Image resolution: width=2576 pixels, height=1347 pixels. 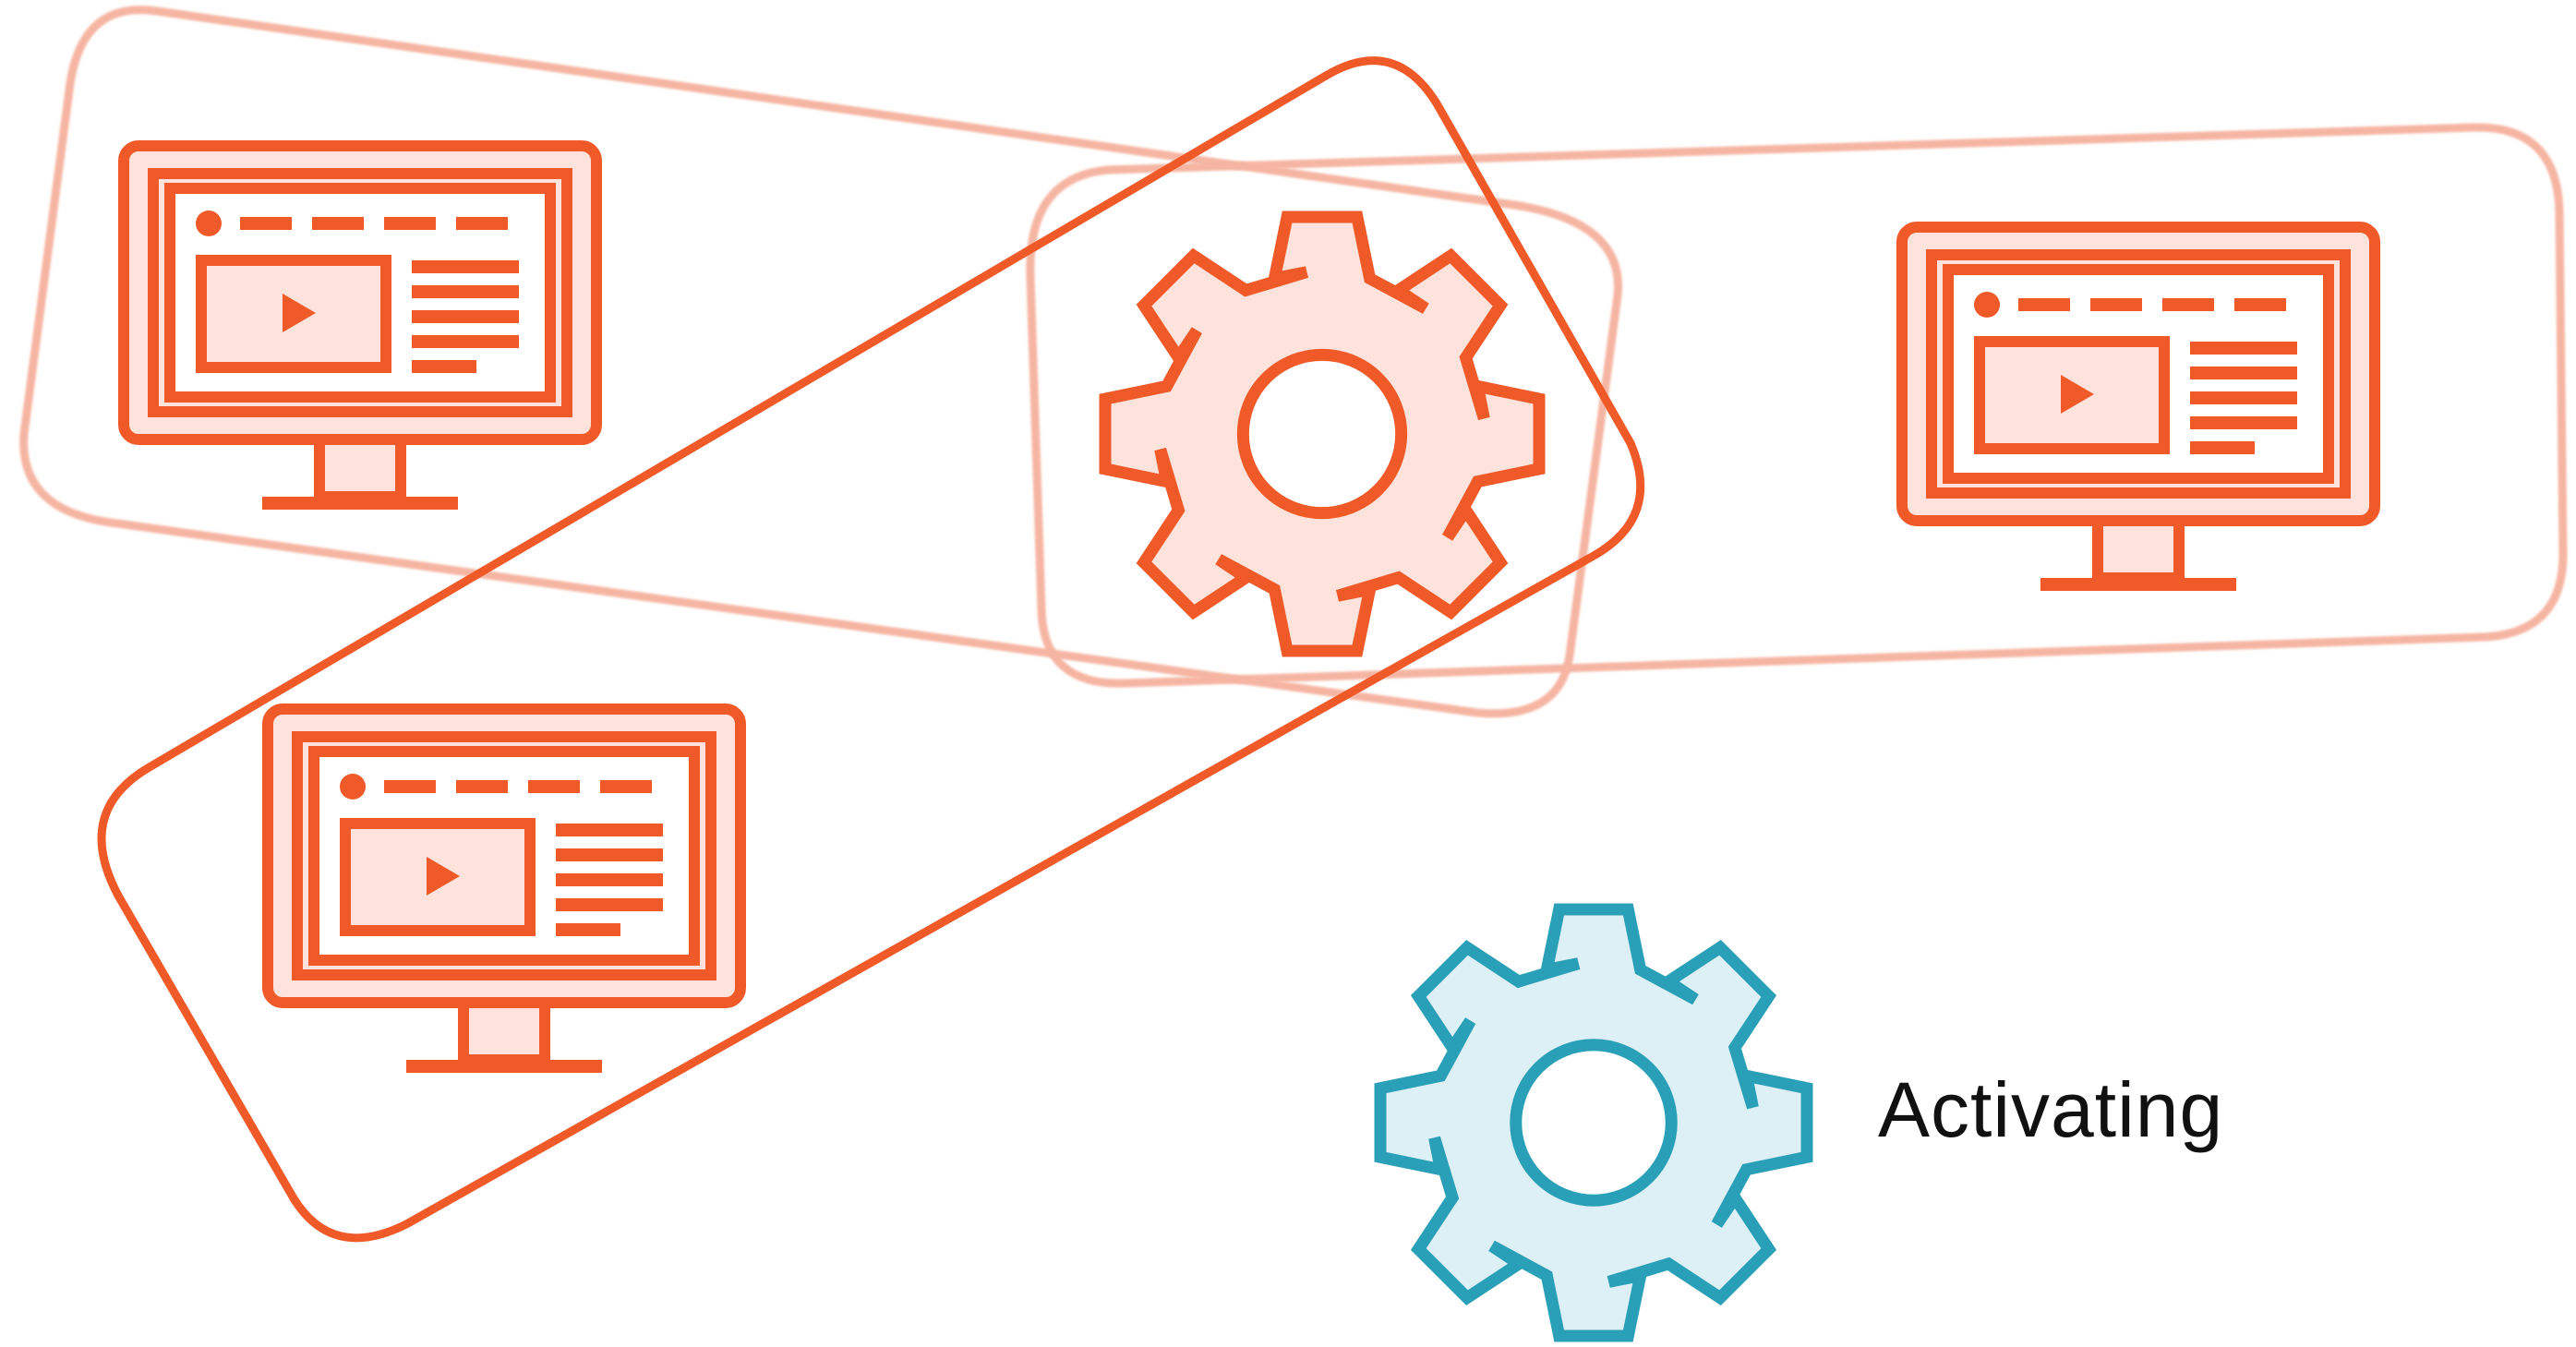 What do you see at coordinates (360, 328) in the screenshot?
I see `monitor-icon-top-left` at bounding box center [360, 328].